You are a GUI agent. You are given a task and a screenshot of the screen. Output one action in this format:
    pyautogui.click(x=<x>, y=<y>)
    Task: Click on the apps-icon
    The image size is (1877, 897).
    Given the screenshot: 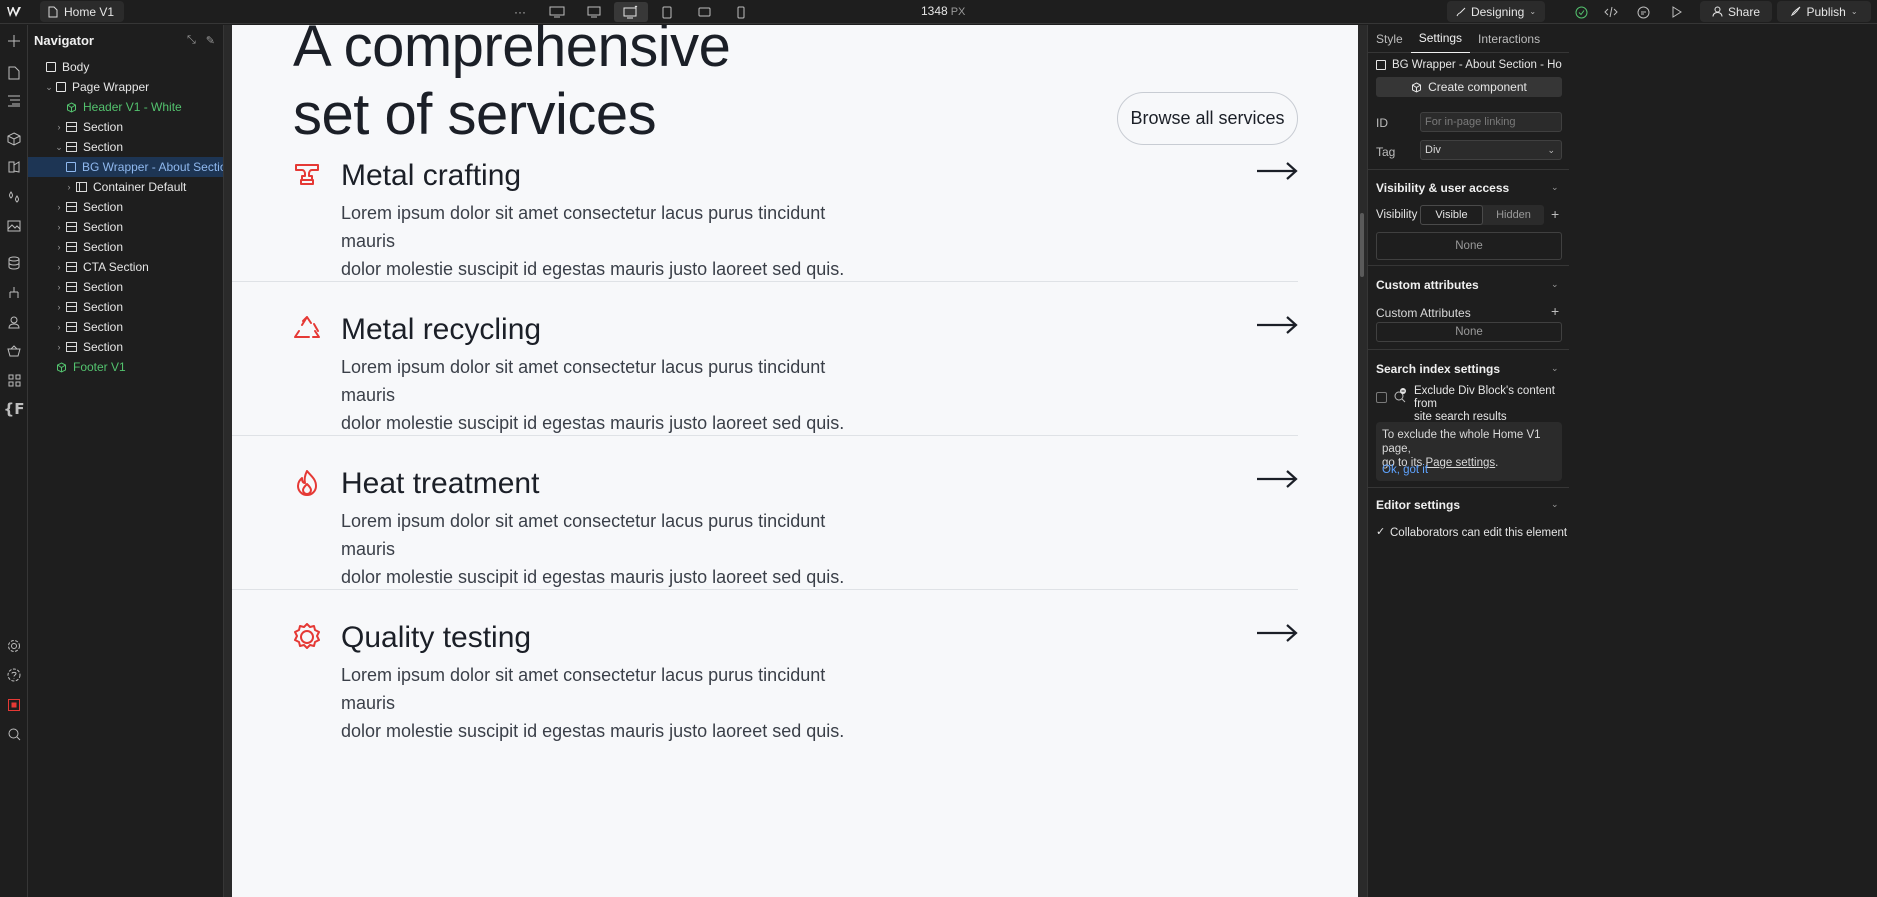 What is the action you would take?
    pyautogui.click(x=14, y=380)
    